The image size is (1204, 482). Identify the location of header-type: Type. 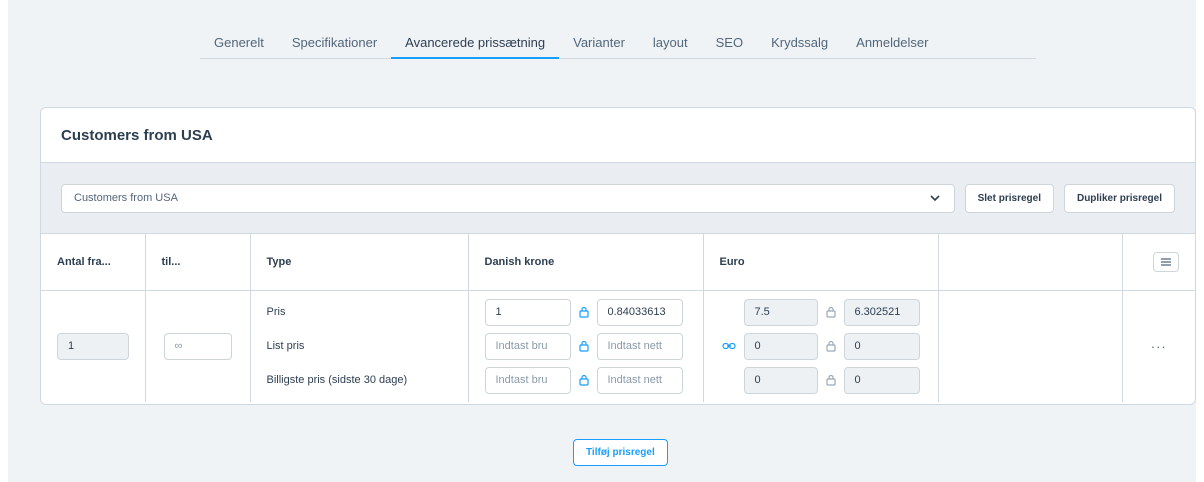
(359, 262).